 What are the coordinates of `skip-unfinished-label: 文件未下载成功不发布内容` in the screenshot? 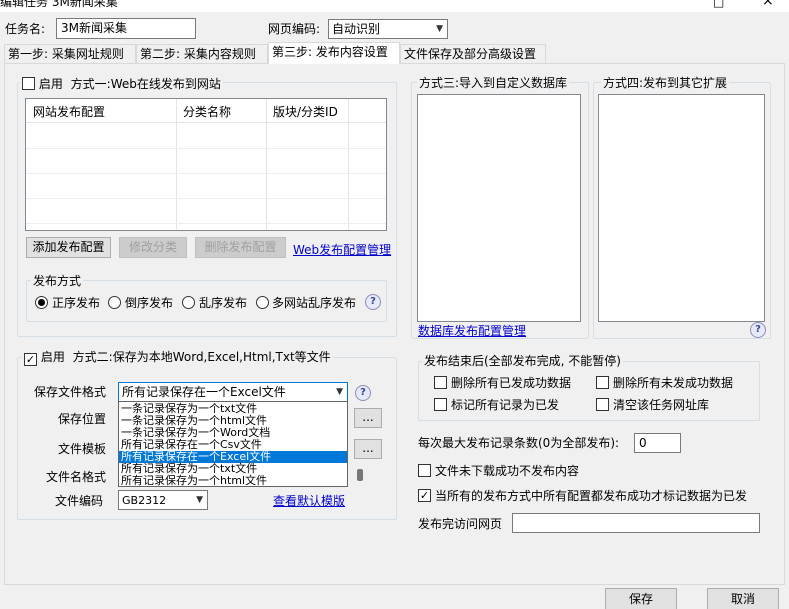 It's located at (507, 471).